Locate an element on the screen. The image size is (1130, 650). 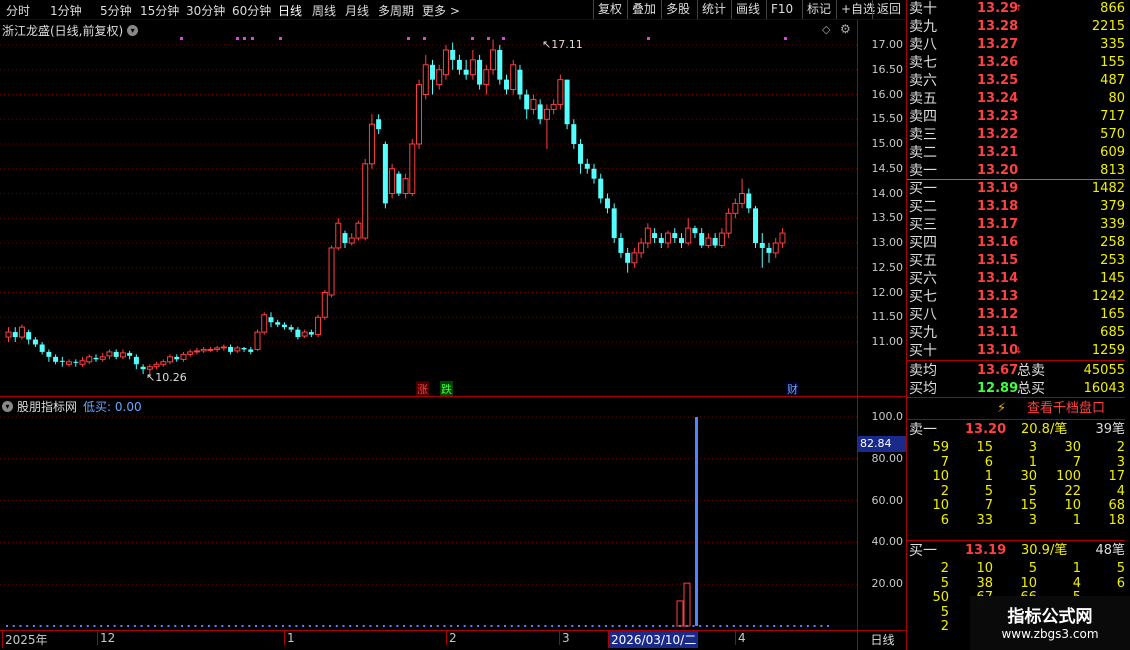
period-label: 日线 is located at coordinates (882, 640).